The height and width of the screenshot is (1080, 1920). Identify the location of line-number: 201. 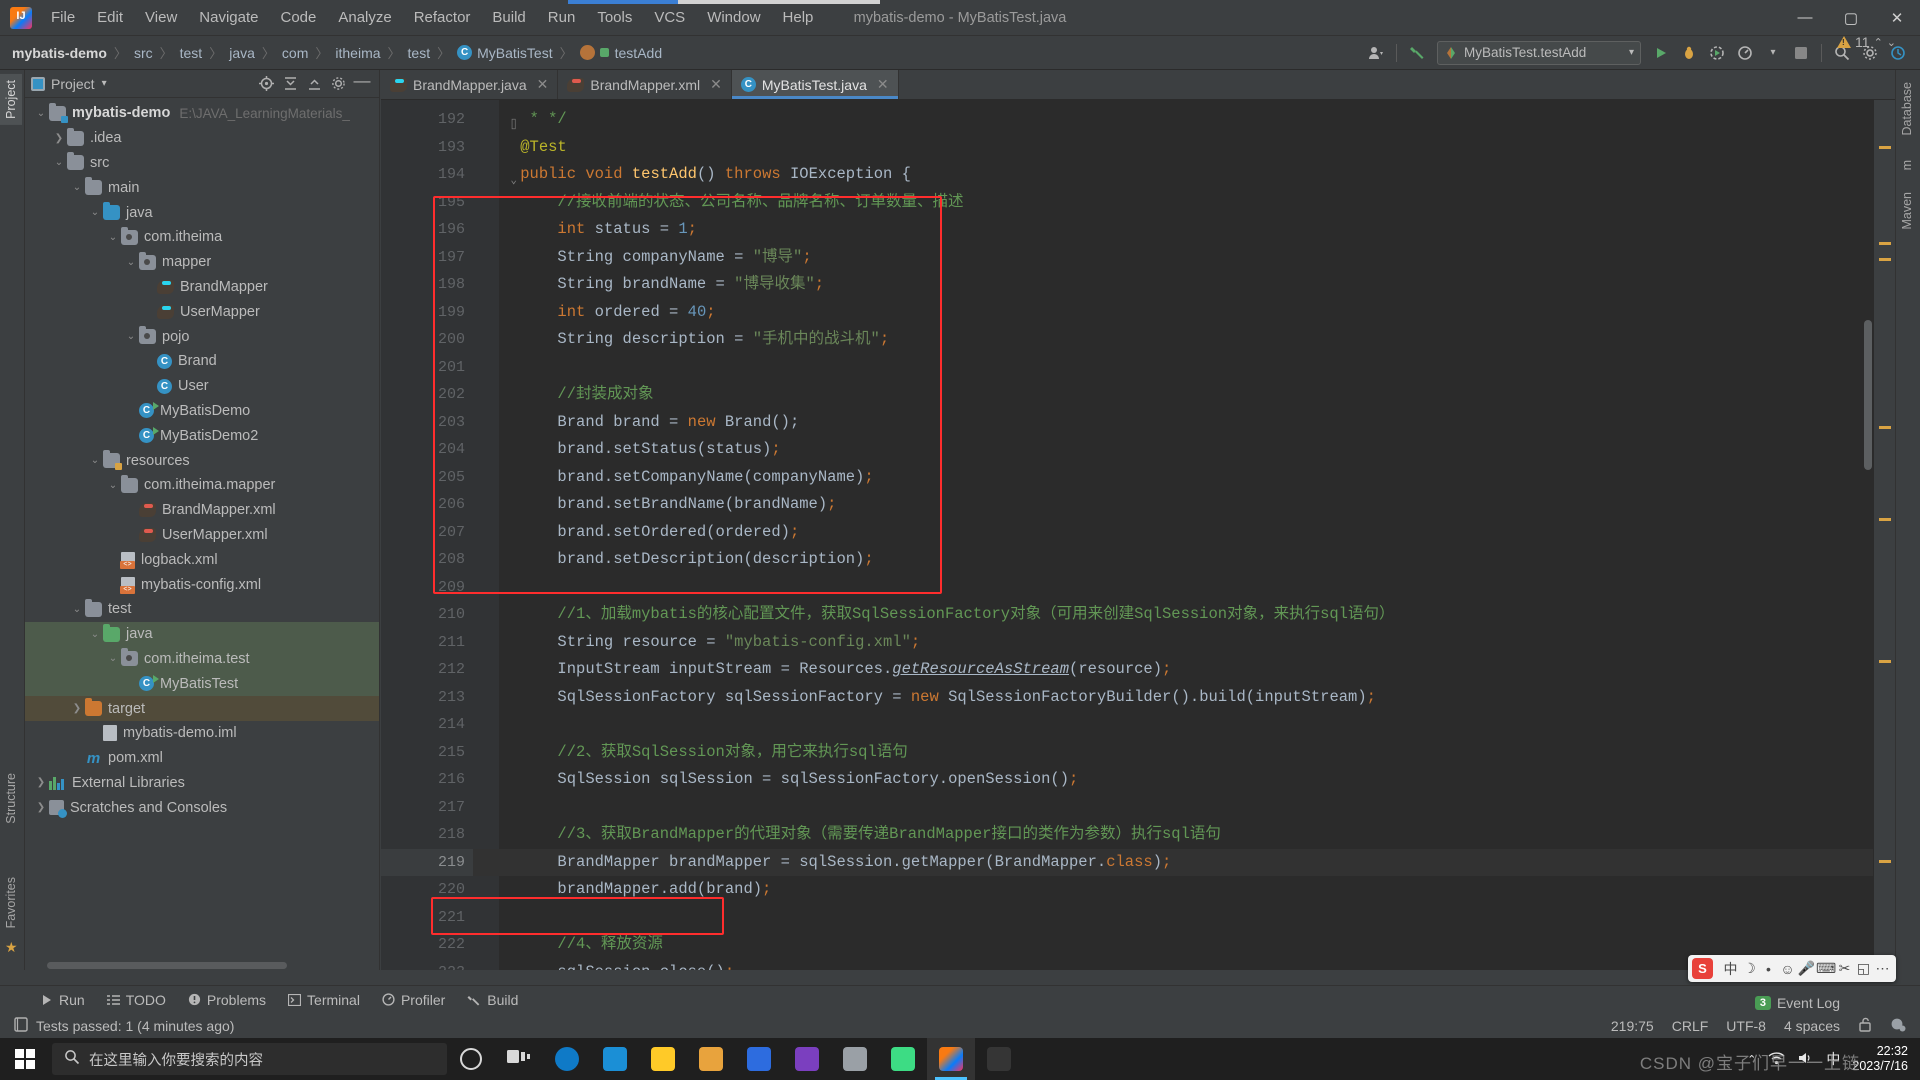
(427, 368).